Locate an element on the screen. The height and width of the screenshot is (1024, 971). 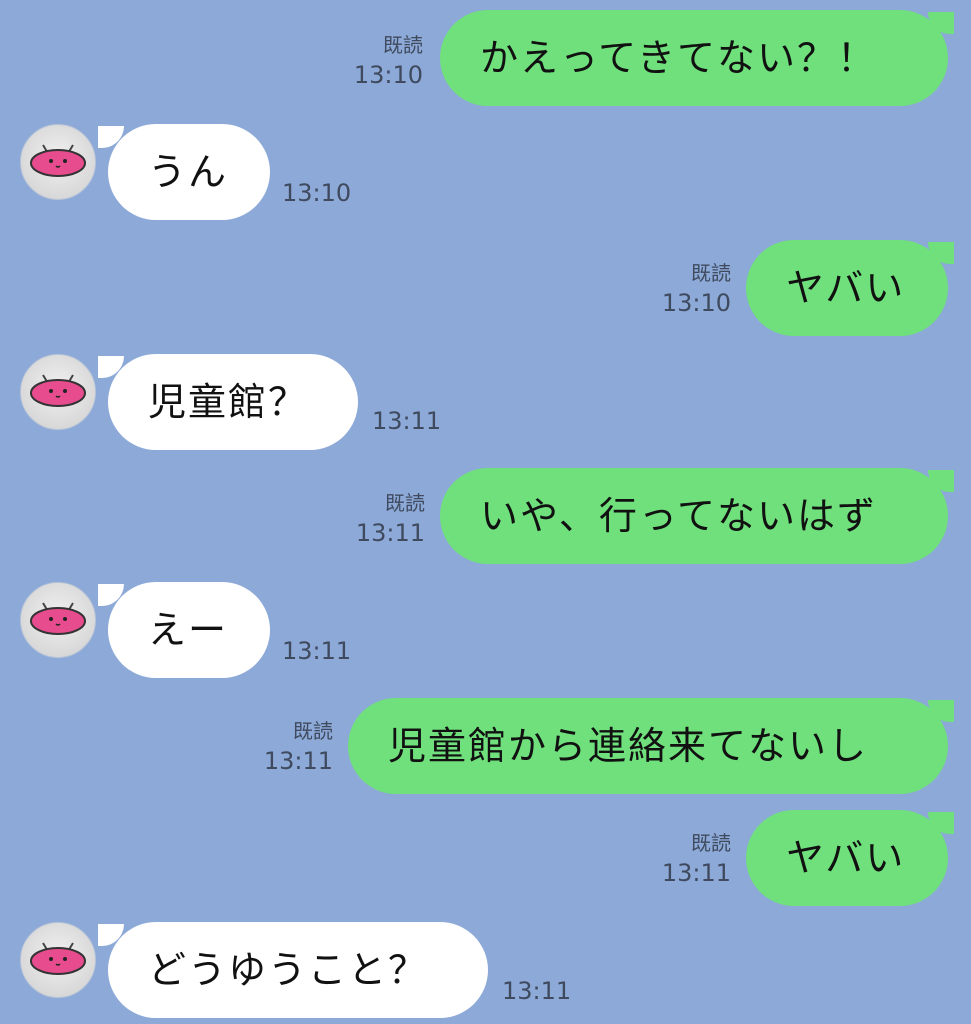
message-bubble: えー is located at coordinates (189, 630).